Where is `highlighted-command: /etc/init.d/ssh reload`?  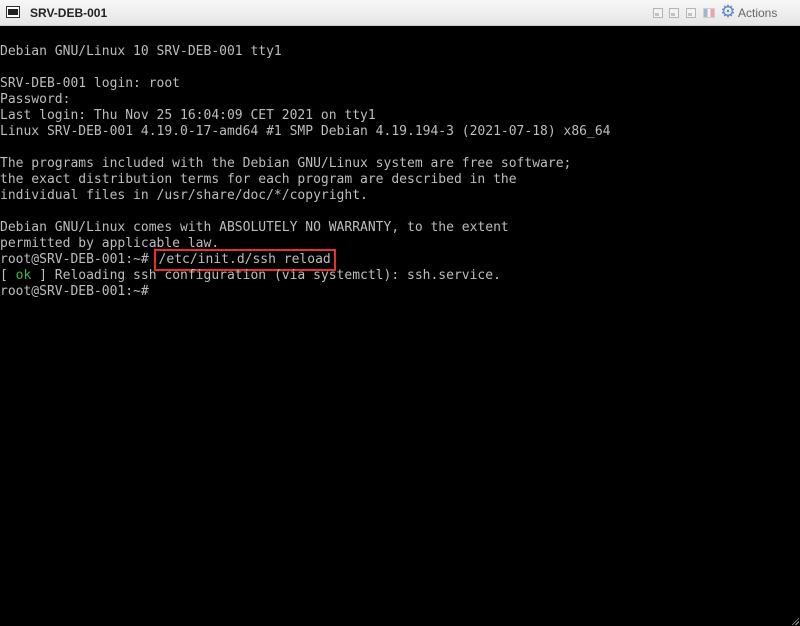
highlighted-command: /etc/init.d/ssh reload is located at coordinates (244, 260).